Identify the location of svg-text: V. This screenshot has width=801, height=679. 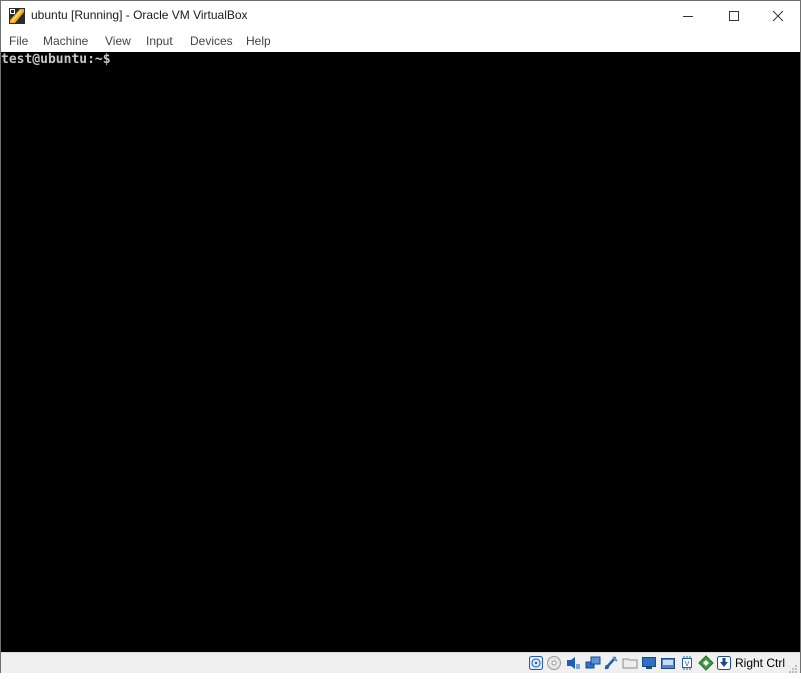
(687, 664).